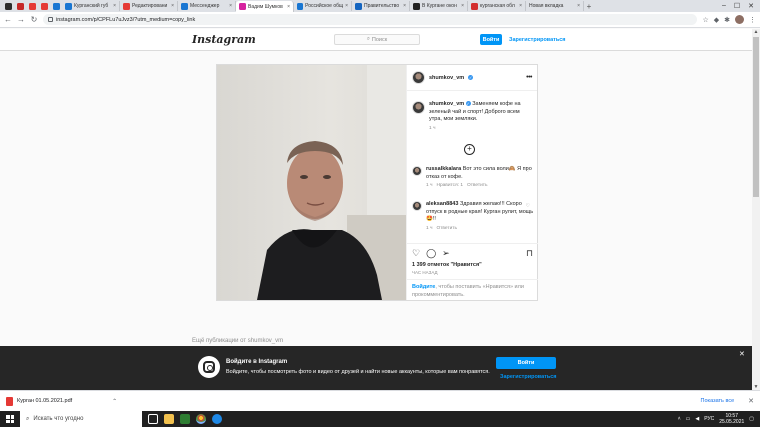 The height and width of the screenshot is (427, 760). What do you see at coordinates (217, 419) in the screenshot?
I see `edge-icon` at bounding box center [217, 419].